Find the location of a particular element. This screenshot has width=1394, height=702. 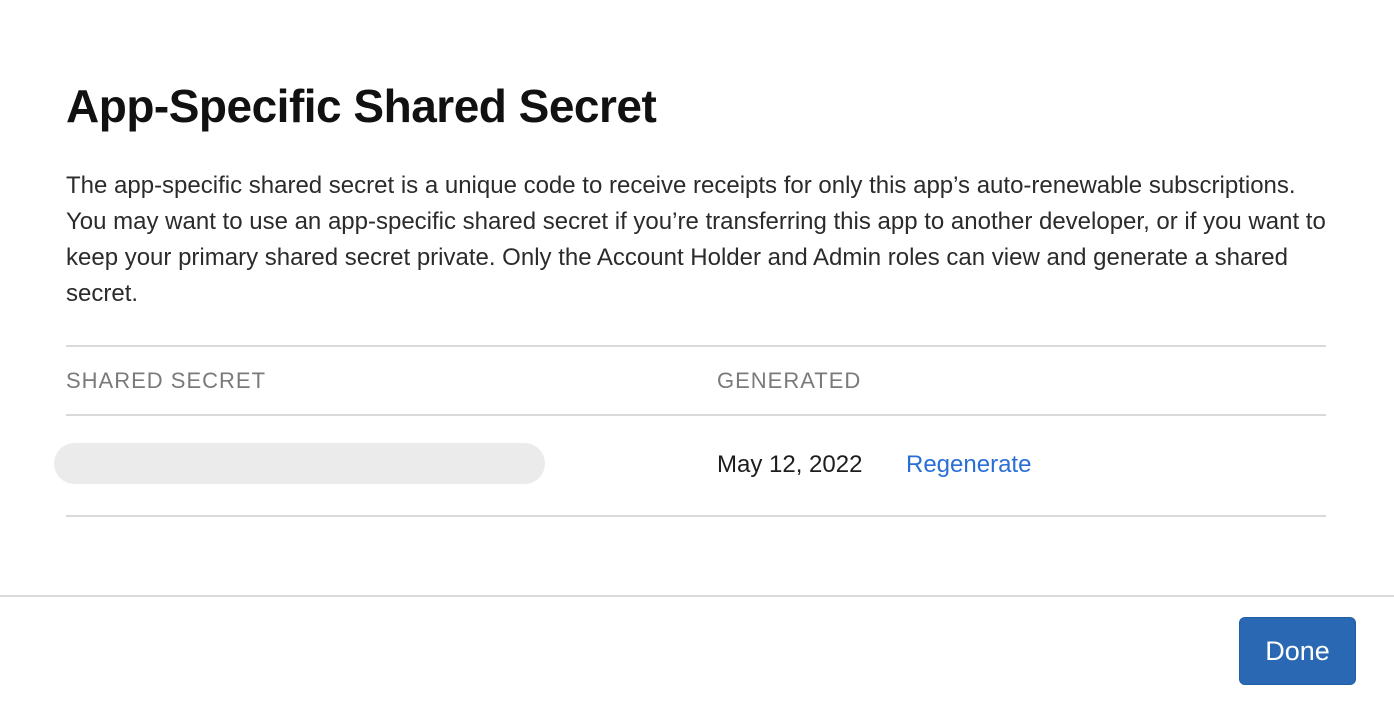

footer-divider is located at coordinates (697, 596).